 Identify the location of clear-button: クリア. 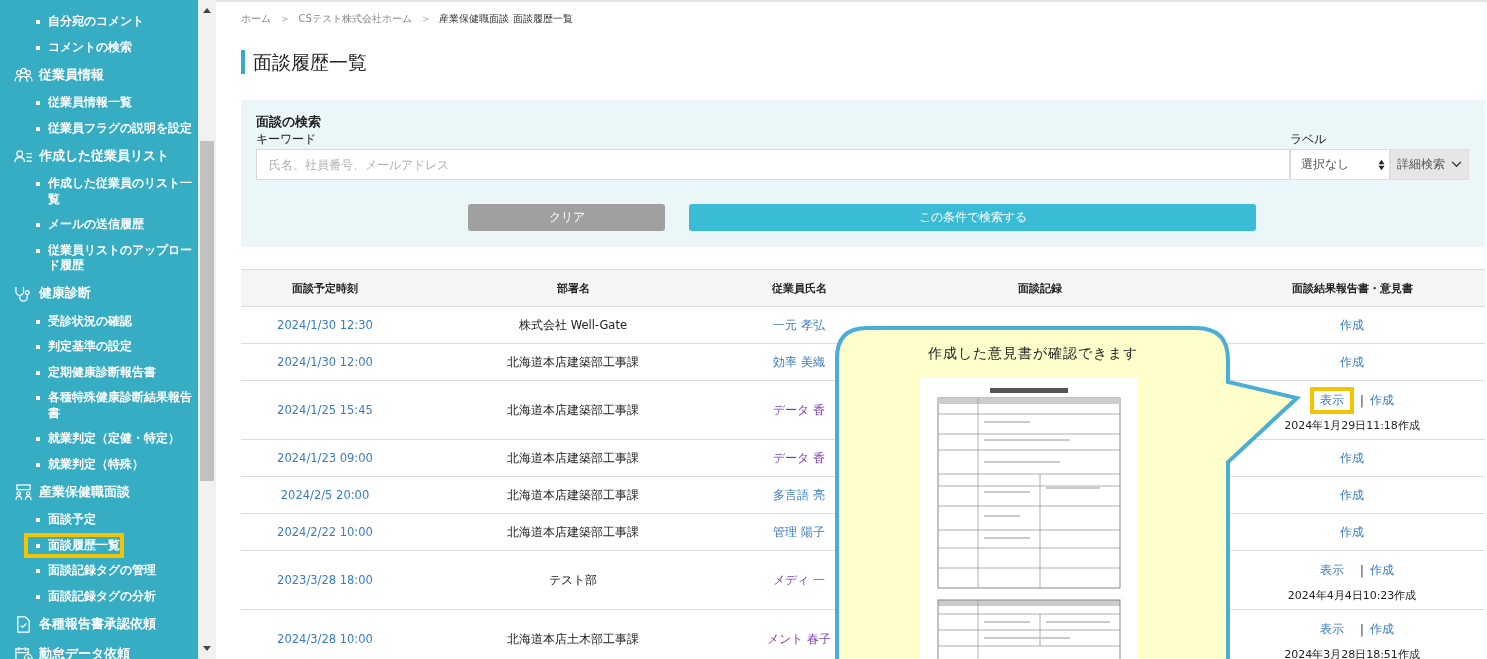
(566, 217).